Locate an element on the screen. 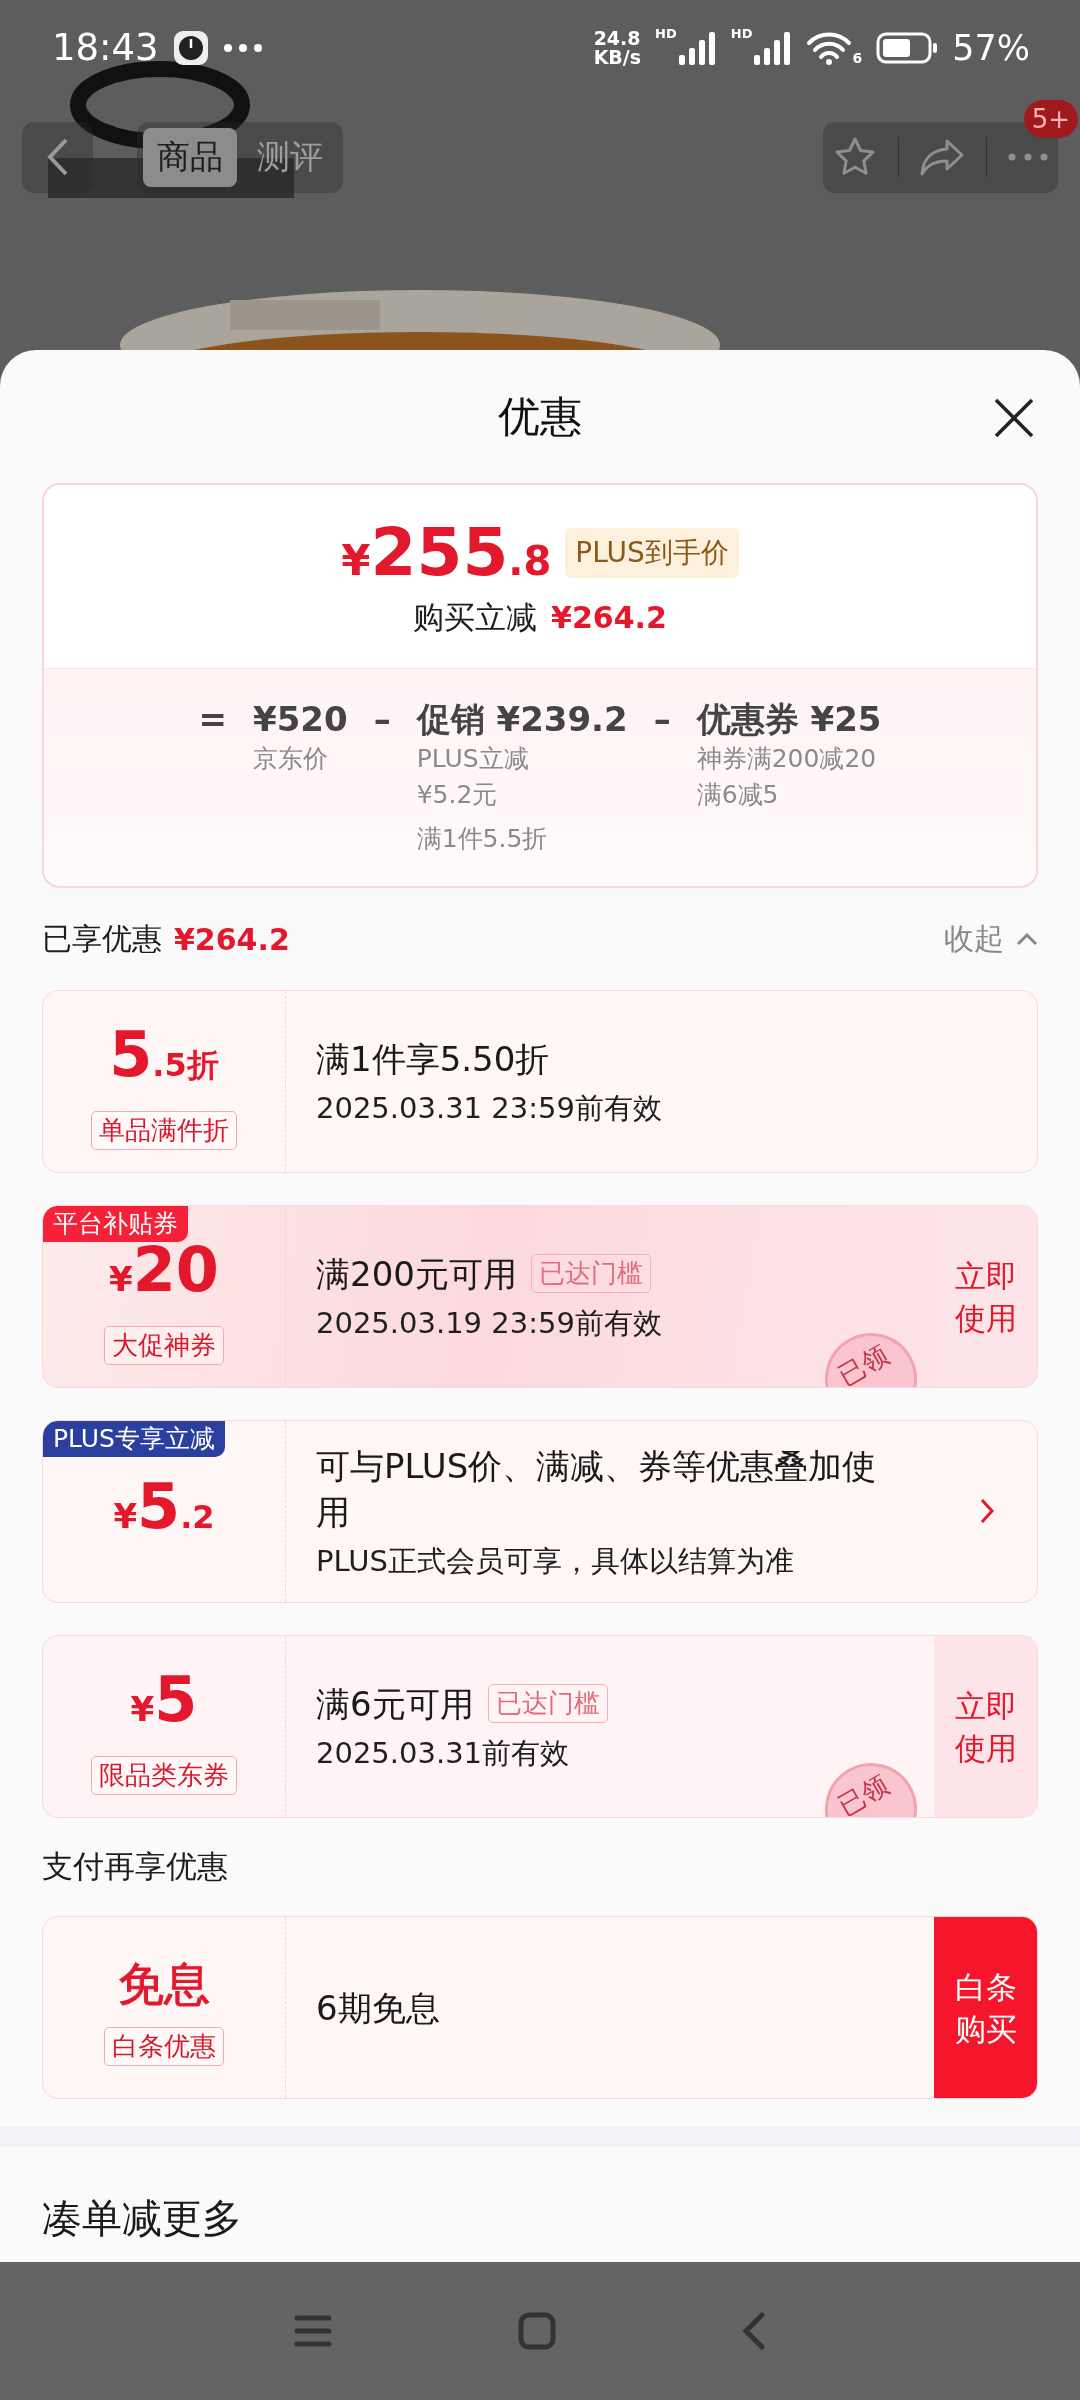 The image size is (1080, 2400). status-time: 18:43 is located at coordinates (105, 47).